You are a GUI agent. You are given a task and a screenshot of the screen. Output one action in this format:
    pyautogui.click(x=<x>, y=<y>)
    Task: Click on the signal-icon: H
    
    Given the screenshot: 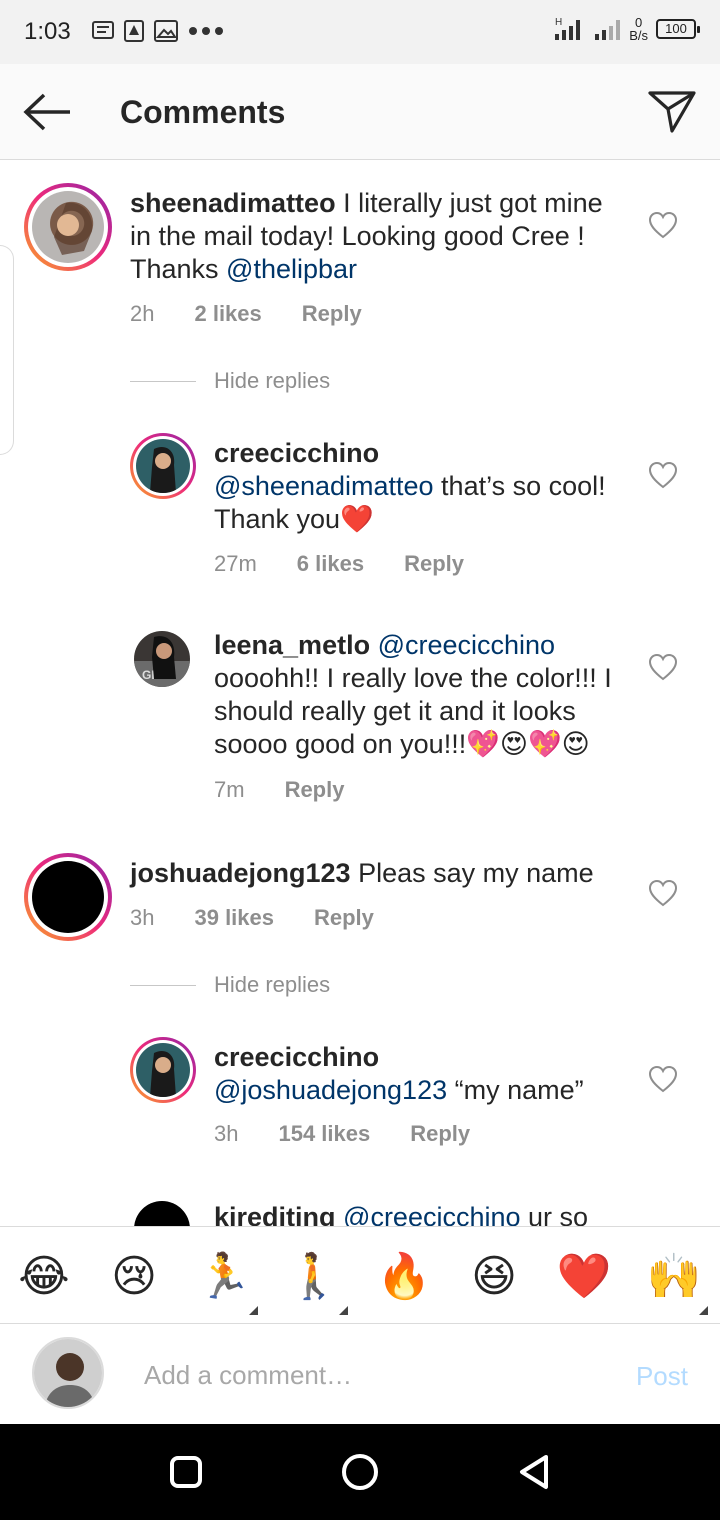 What is the action you would take?
    pyautogui.click(x=568, y=28)
    